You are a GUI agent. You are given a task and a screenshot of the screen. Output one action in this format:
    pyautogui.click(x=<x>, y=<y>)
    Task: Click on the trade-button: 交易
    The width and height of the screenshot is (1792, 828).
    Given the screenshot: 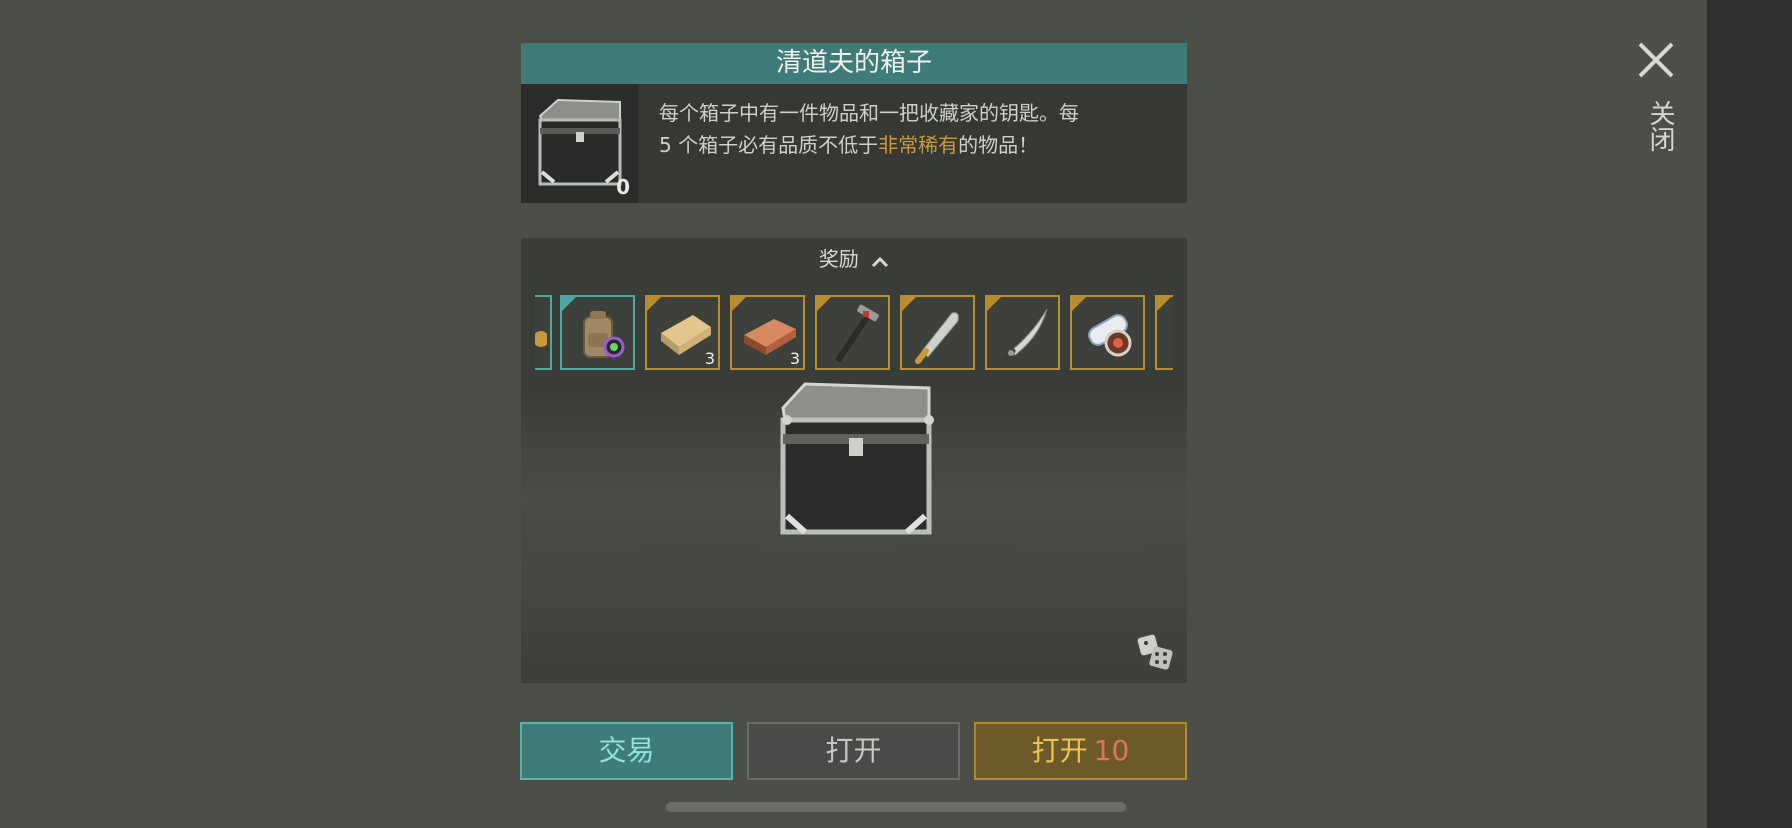 What is the action you would take?
    pyautogui.click(x=626, y=751)
    